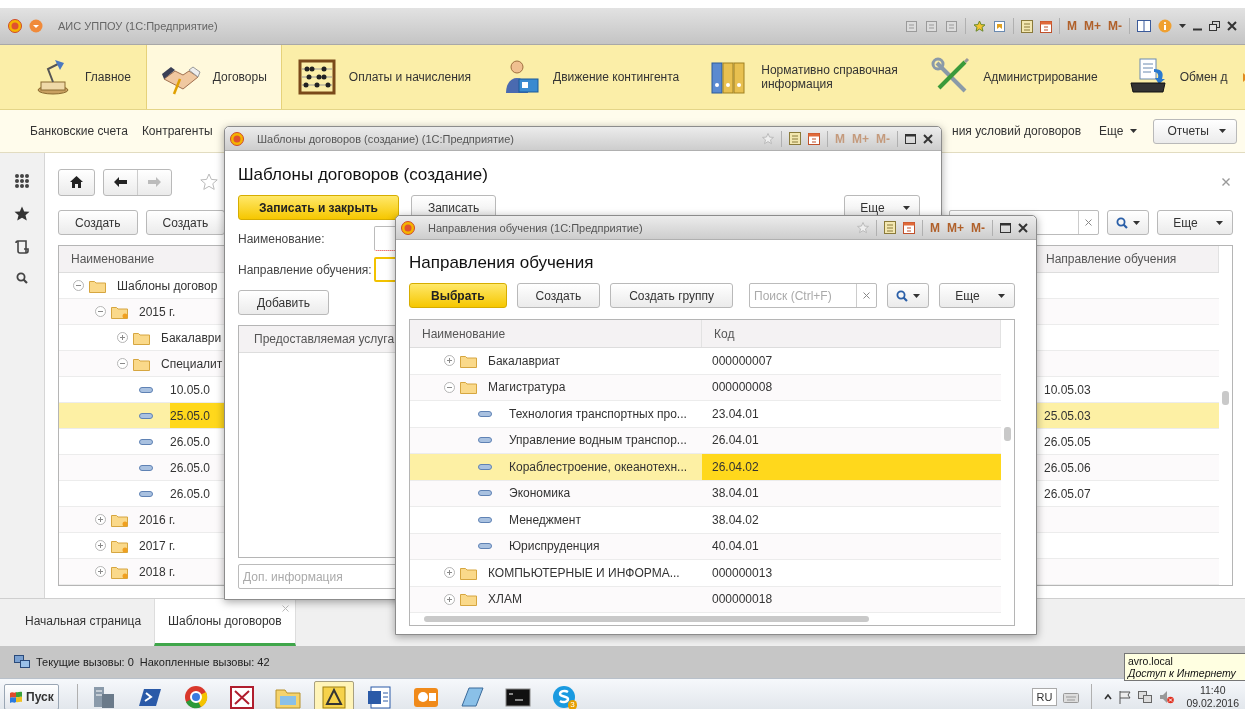 Image resolution: width=1245 pixels, height=709 pixels. What do you see at coordinates (282, 238) in the screenshot?
I see `field-label: Наименование:` at bounding box center [282, 238].